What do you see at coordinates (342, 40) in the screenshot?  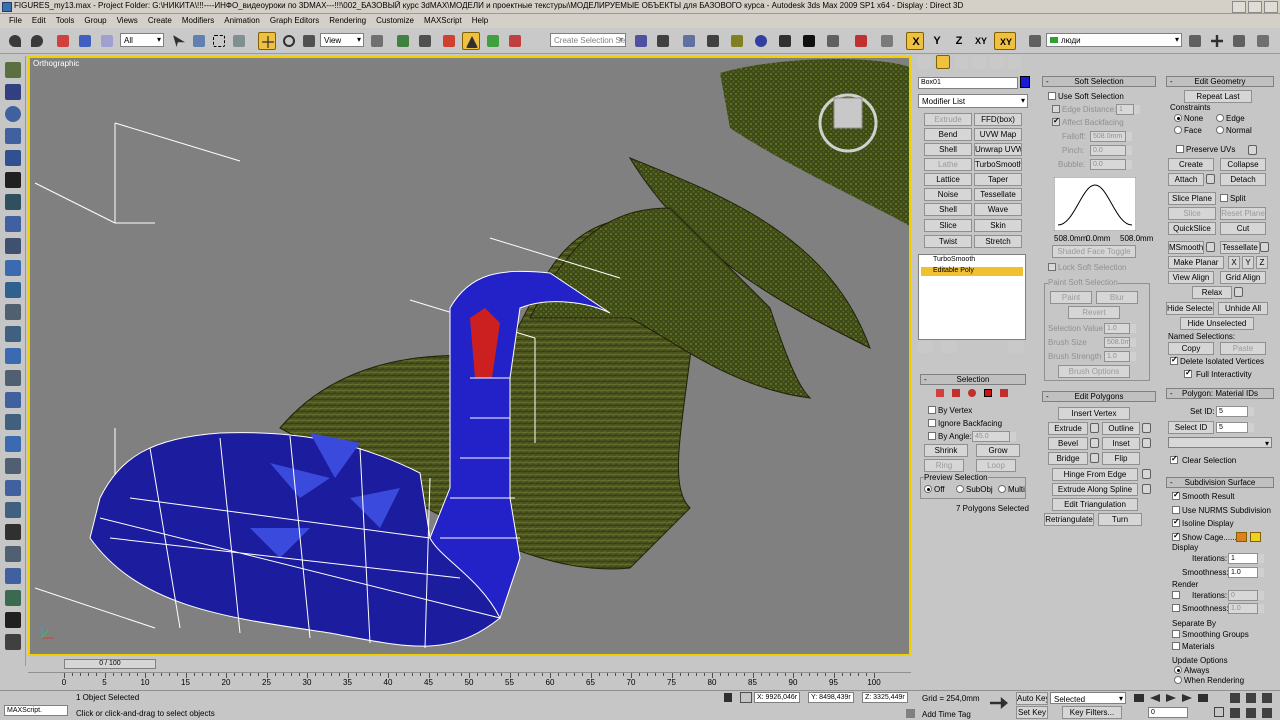 I see `reference-coord-dropdown: View` at bounding box center [342, 40].